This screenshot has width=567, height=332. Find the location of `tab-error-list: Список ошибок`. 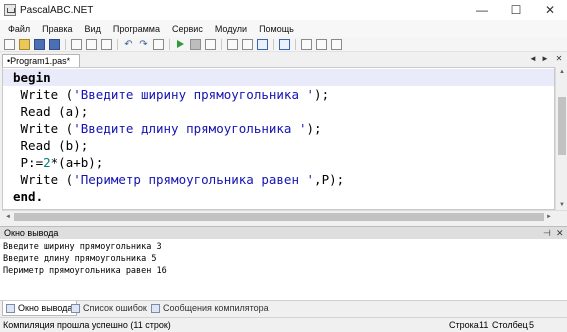

tab-error-list: Список ошибок is located at coordinates (109, 308).